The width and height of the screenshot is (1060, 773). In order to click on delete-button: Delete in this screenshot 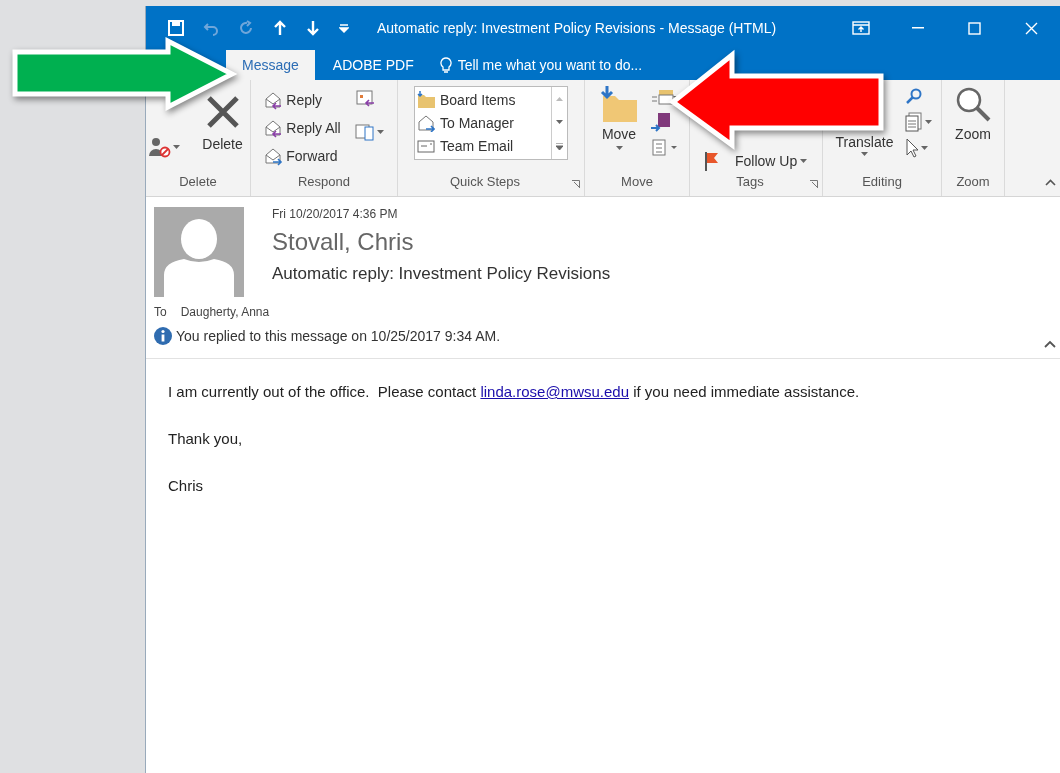, I will do `click(222, 123)`.